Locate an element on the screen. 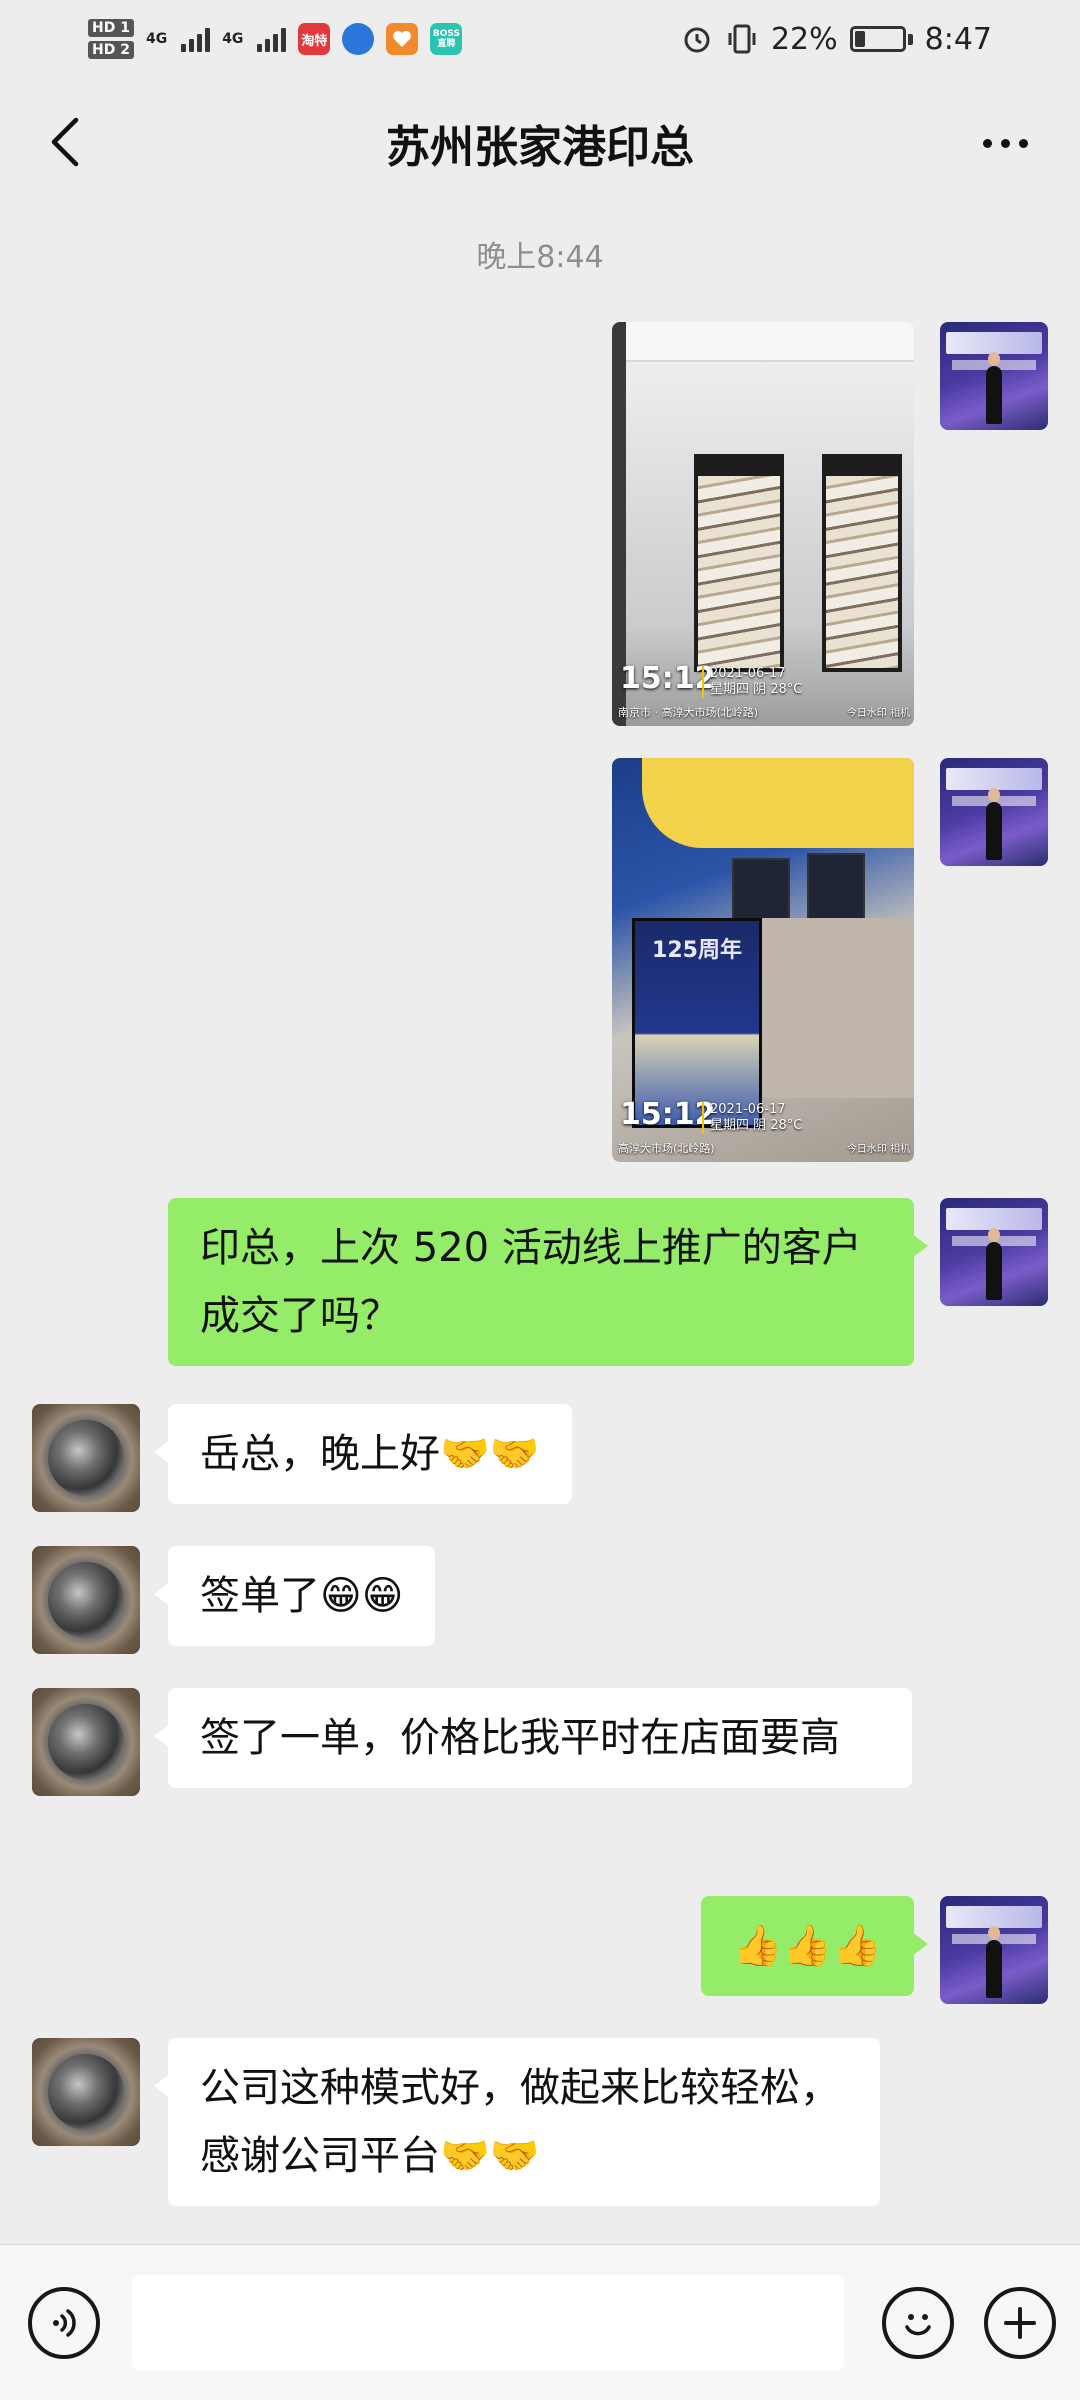 The image size is (1080, 2400). browser-icon is located at coordinates (358, 39).